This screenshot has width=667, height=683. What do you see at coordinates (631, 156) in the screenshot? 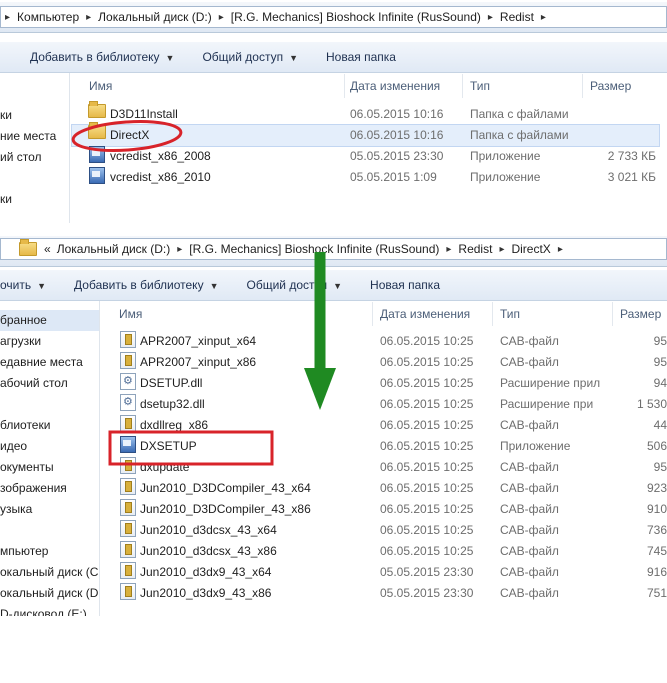
I see `file-size: 2 733 КБ` at bounding box center [631, 156].